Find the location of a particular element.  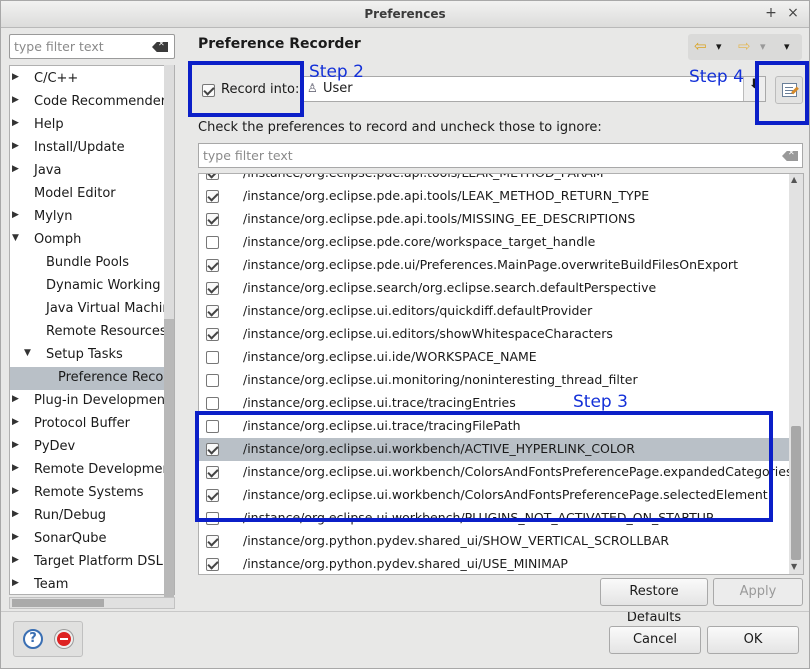

tree-item: ▼ Setup Tasks is located at coordinates (92, 355).